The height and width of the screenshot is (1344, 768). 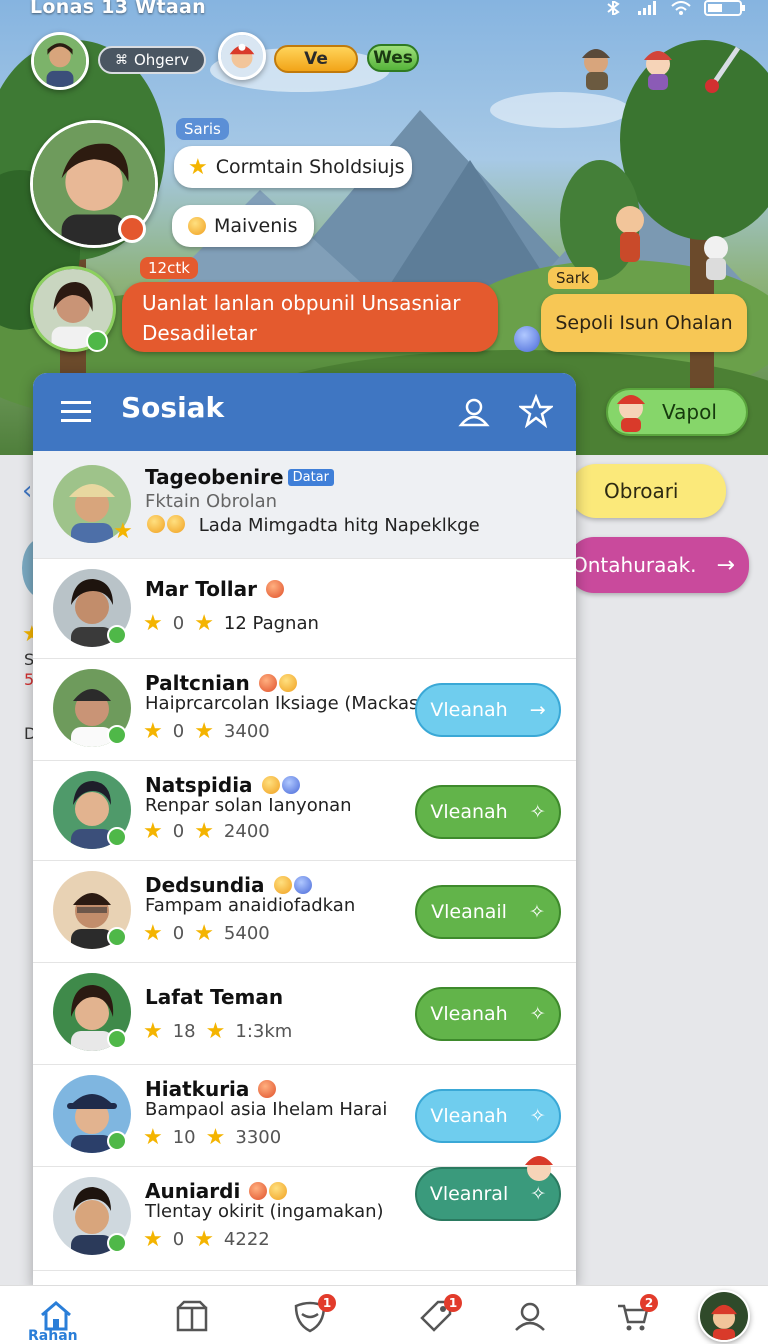 What do you see at coordinates (256, 226) in the screenshot?
I see `chat-bubble-2-text: Maivenis` at bounding box center [256, 226].